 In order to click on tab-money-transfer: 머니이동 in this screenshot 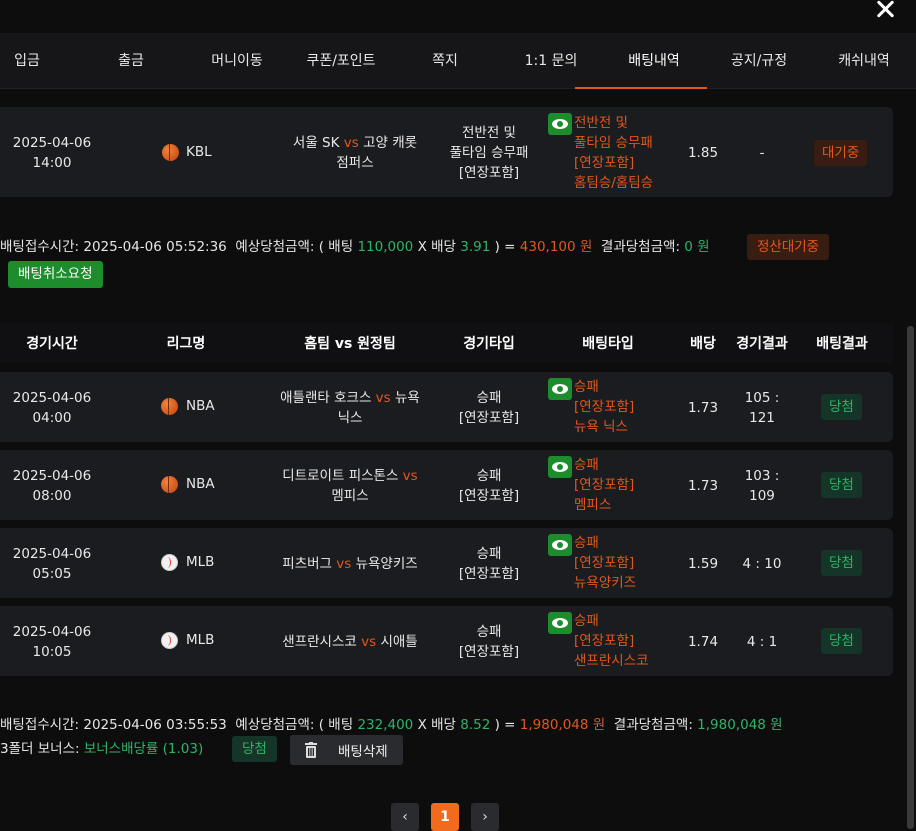, I will do `click(237, 61)`.